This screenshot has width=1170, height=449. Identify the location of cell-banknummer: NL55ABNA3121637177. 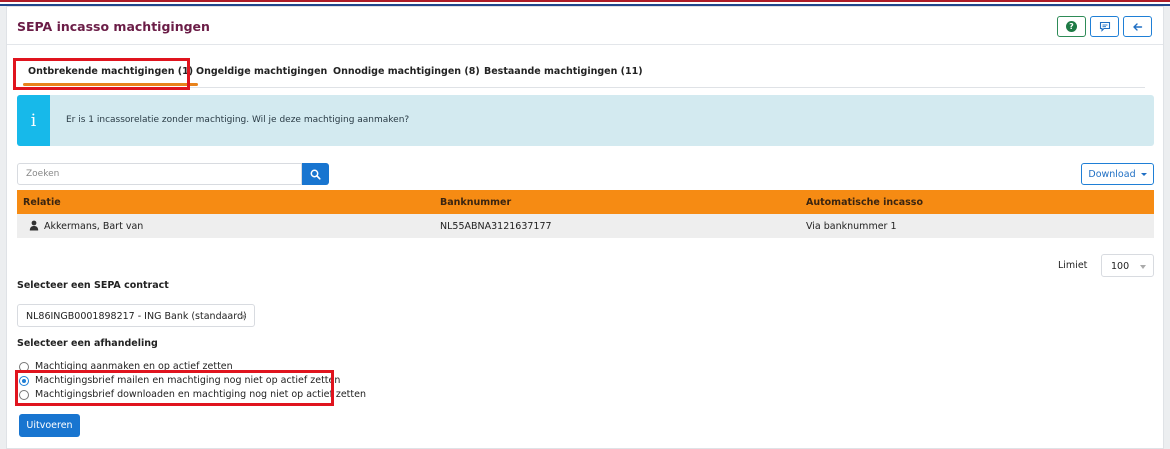
(496, 226).